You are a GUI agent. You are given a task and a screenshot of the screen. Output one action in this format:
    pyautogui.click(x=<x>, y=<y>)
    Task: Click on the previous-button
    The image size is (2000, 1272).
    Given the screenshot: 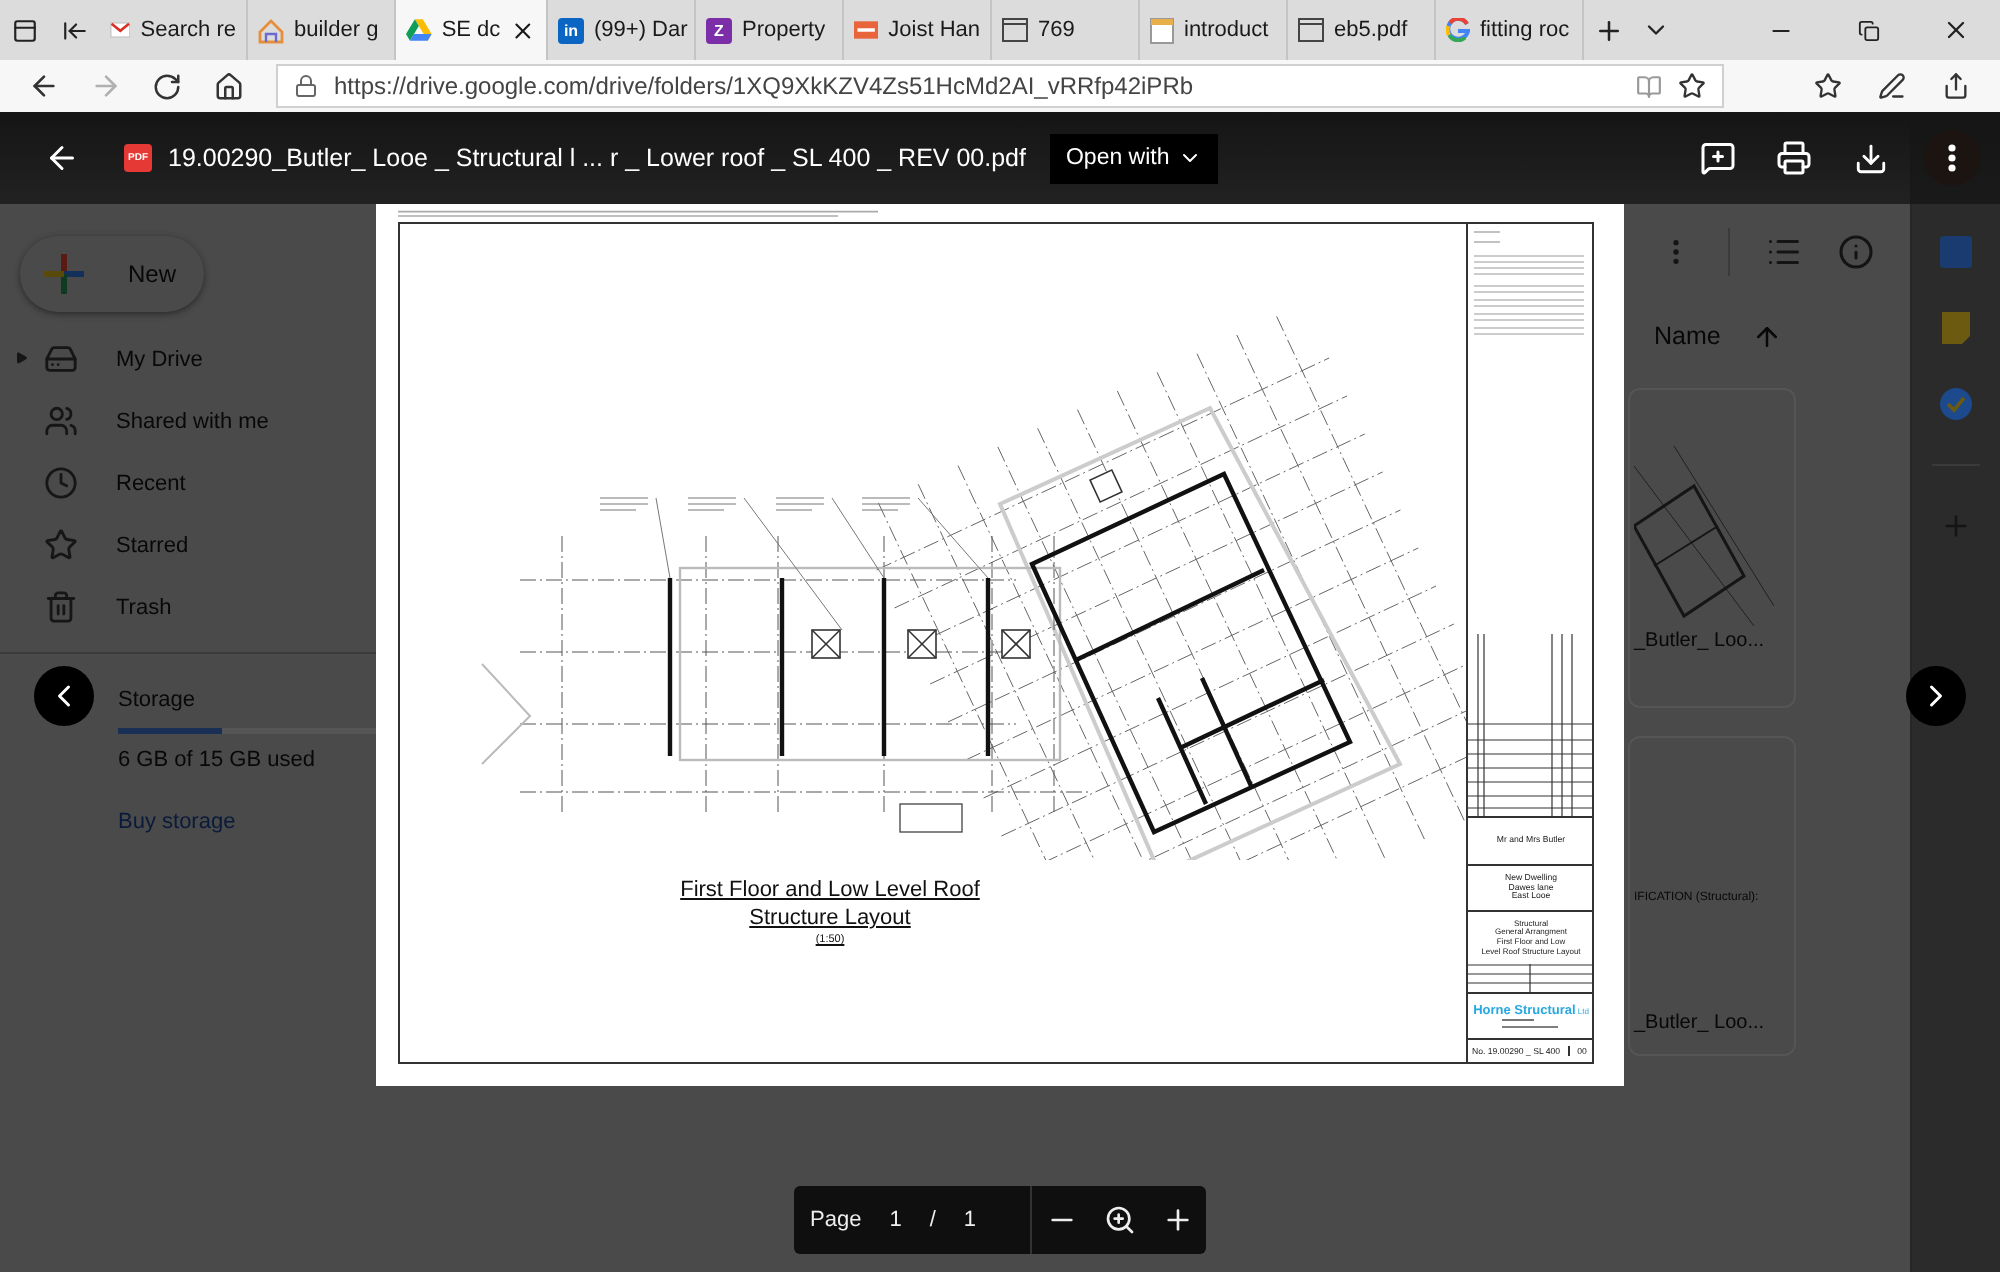 What is the action you would take?
    pyautogui.click(x=64, y=695)
    